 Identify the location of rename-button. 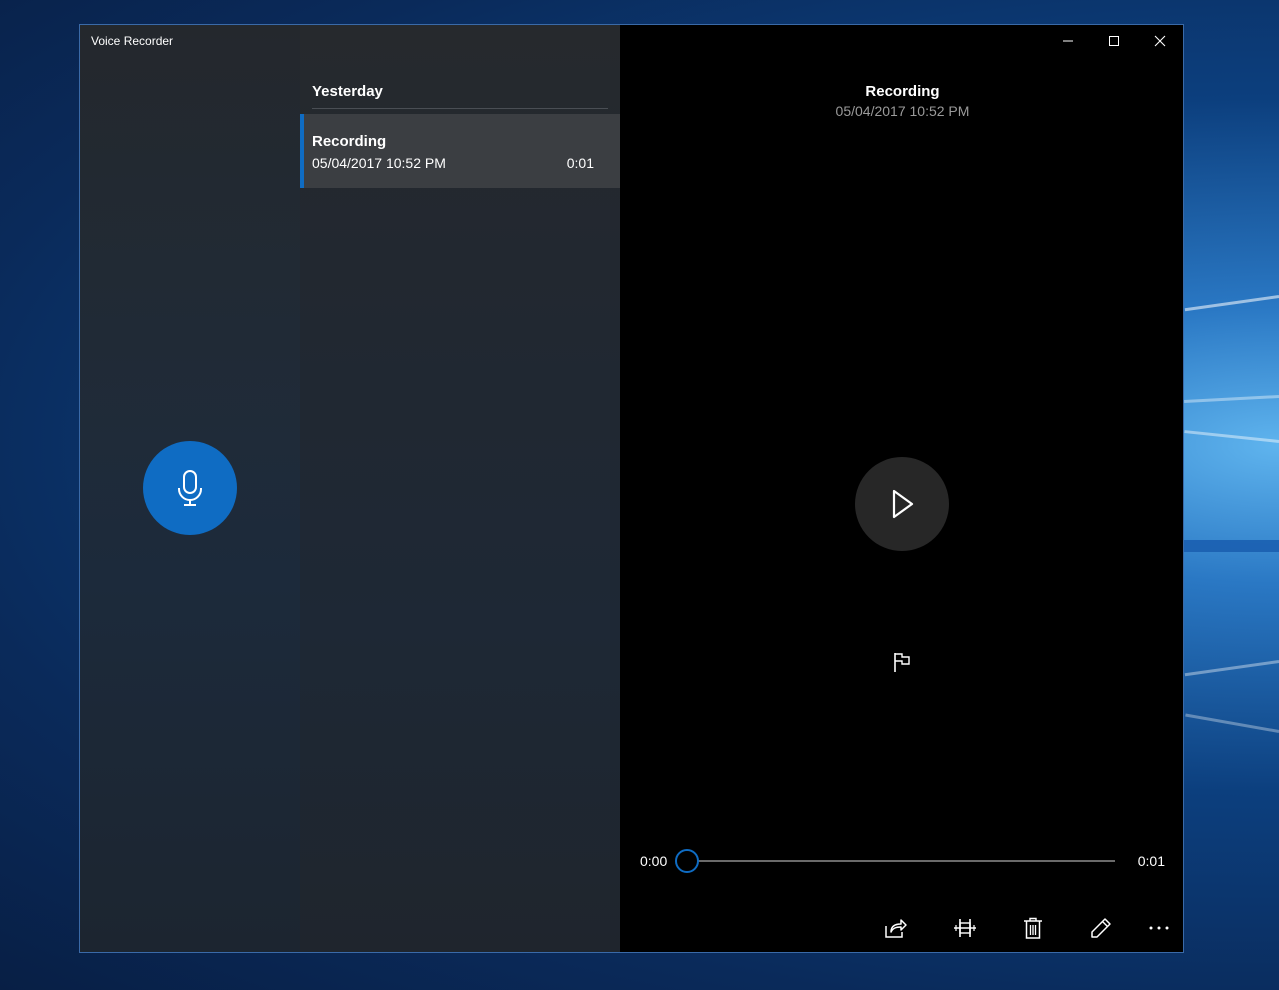
(1101, 928).